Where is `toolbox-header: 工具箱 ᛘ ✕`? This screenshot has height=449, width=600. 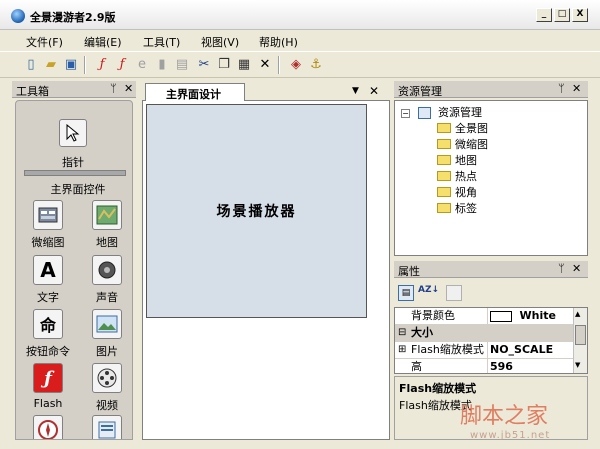 toolbox-header: 工具箱 ᛘ ✕ is located at coordinates (74, 89).